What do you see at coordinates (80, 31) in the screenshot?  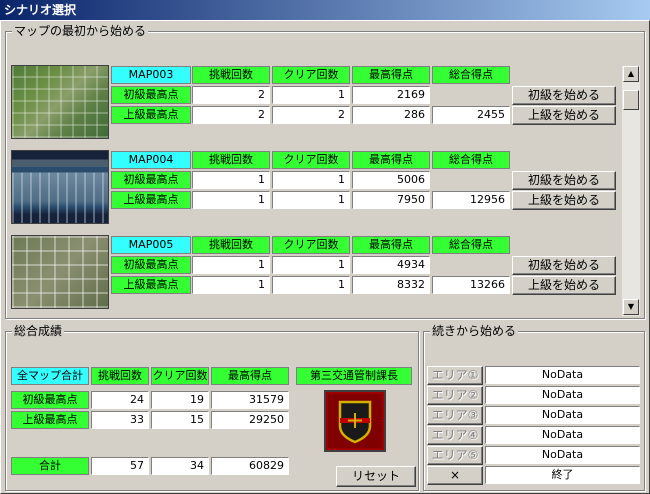 I see `group-title: マップの最初から始める` at bounding box center [80, 31].